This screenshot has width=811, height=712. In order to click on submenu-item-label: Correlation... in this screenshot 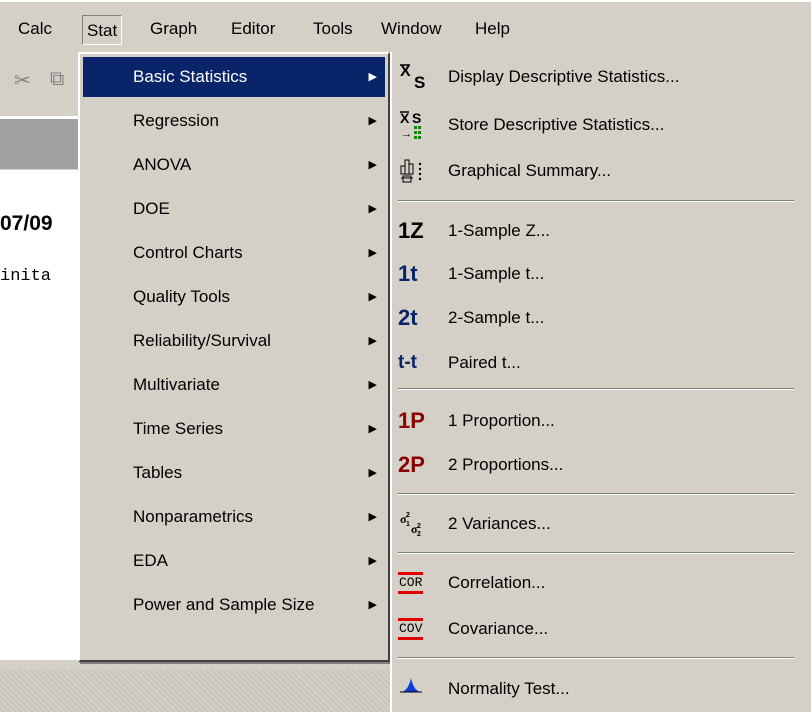, I will do `click(497, 582)`.